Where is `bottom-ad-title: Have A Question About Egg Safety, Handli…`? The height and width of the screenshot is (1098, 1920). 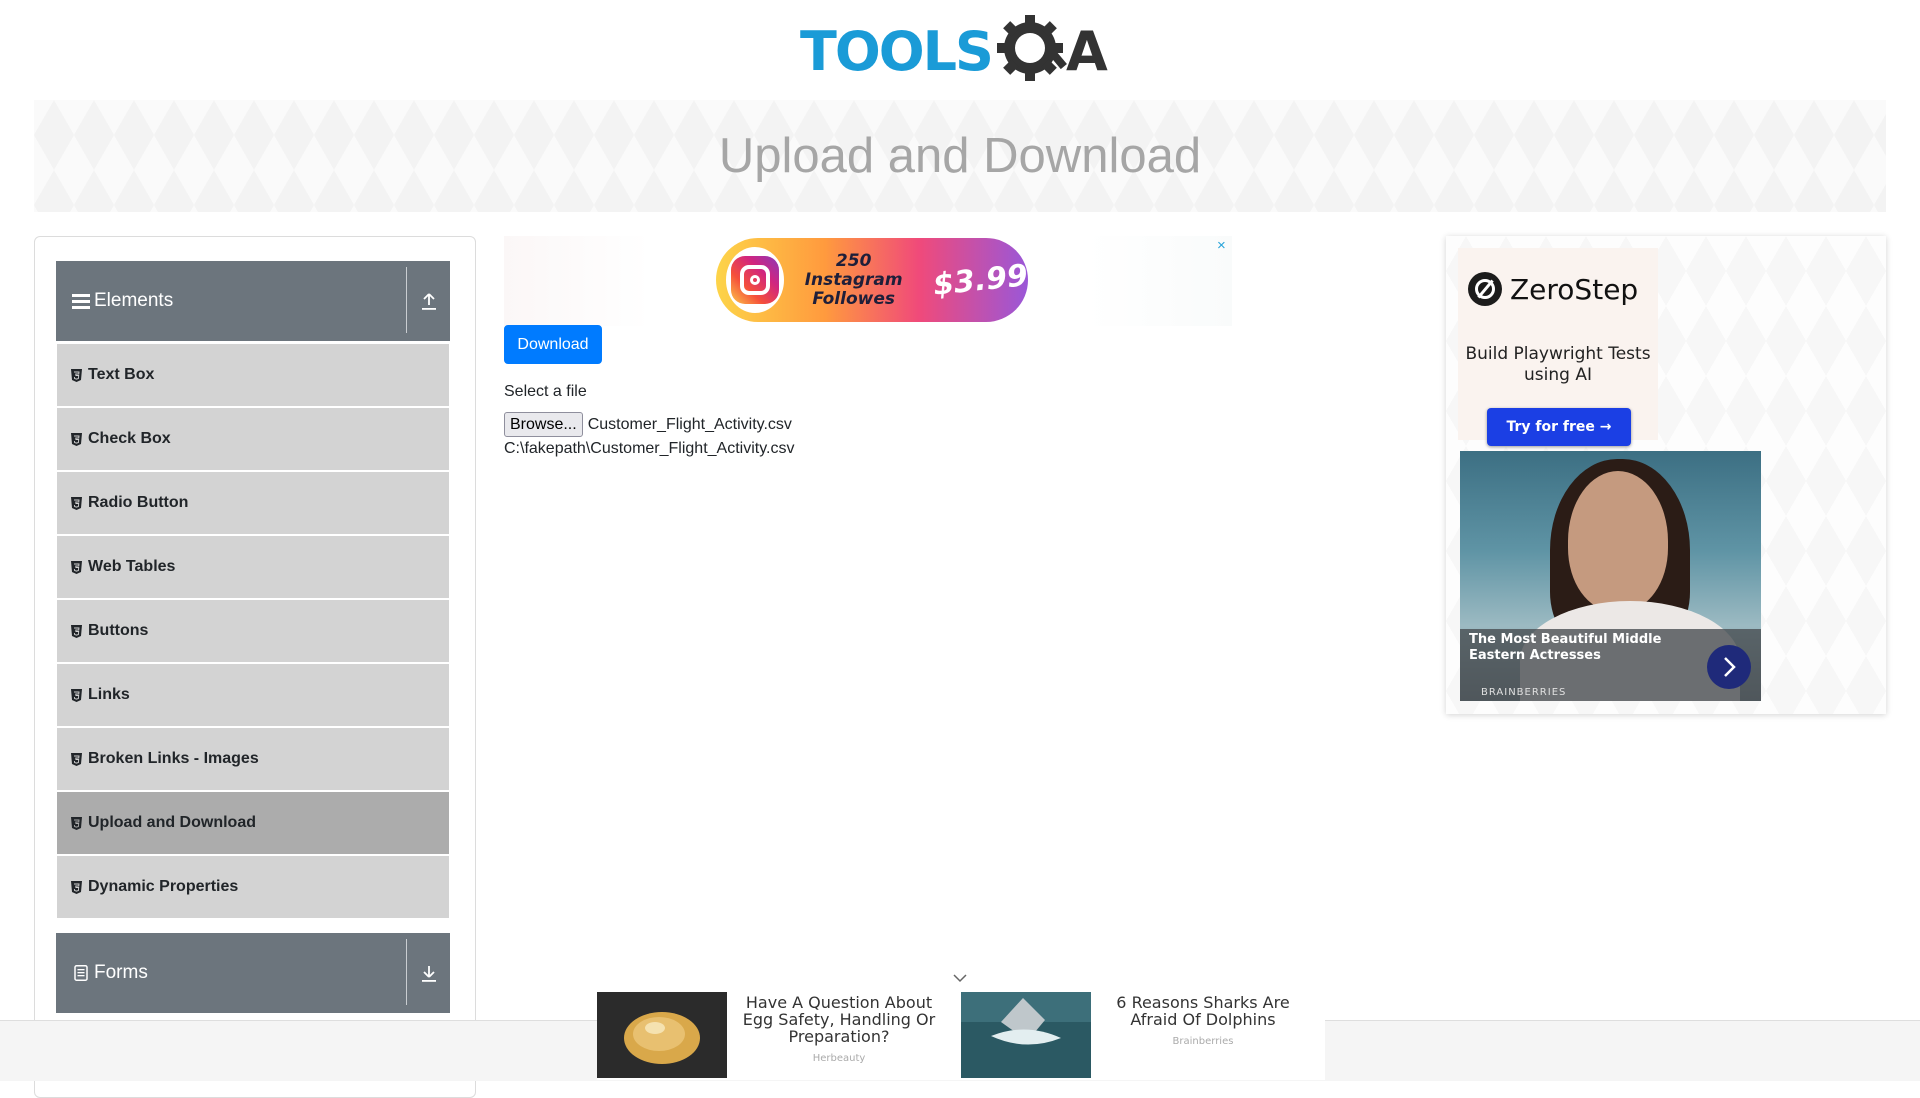
bottom-ad-title: Have A Question About Egg Safety, Handli… is located at coordinates (839, 1019).